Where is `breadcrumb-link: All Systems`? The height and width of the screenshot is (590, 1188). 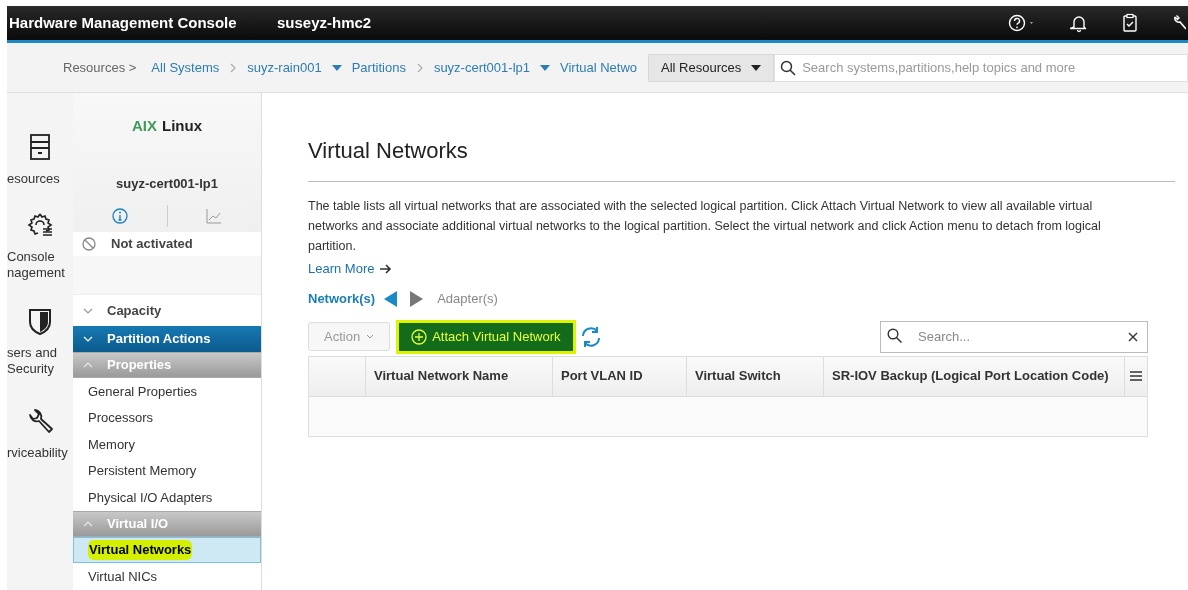
breadcrumb-link: All Systems is located at coordinates (185, 67).